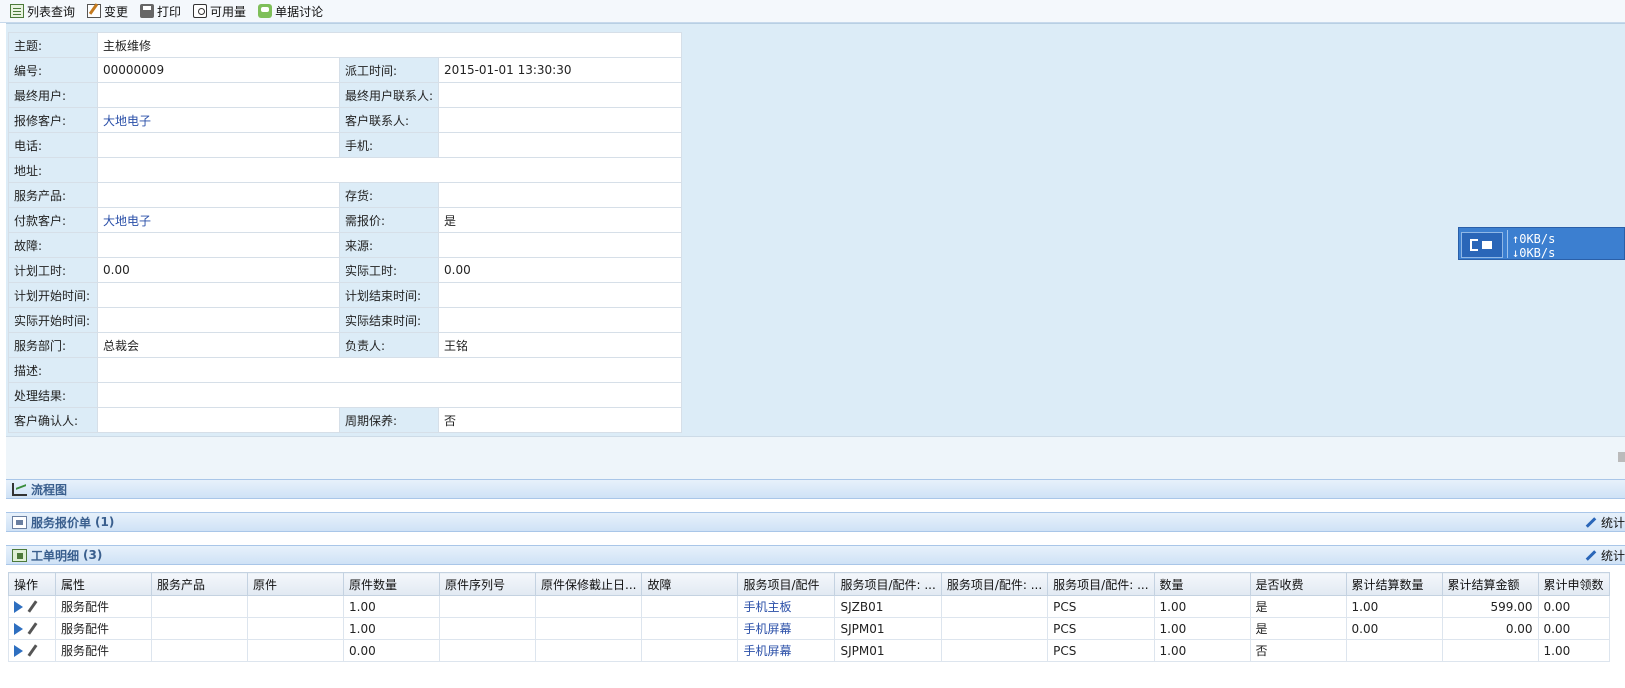 The height and width of the screenshot is (688, 1625). I want to click on actual-start-field, so click(218, 320).